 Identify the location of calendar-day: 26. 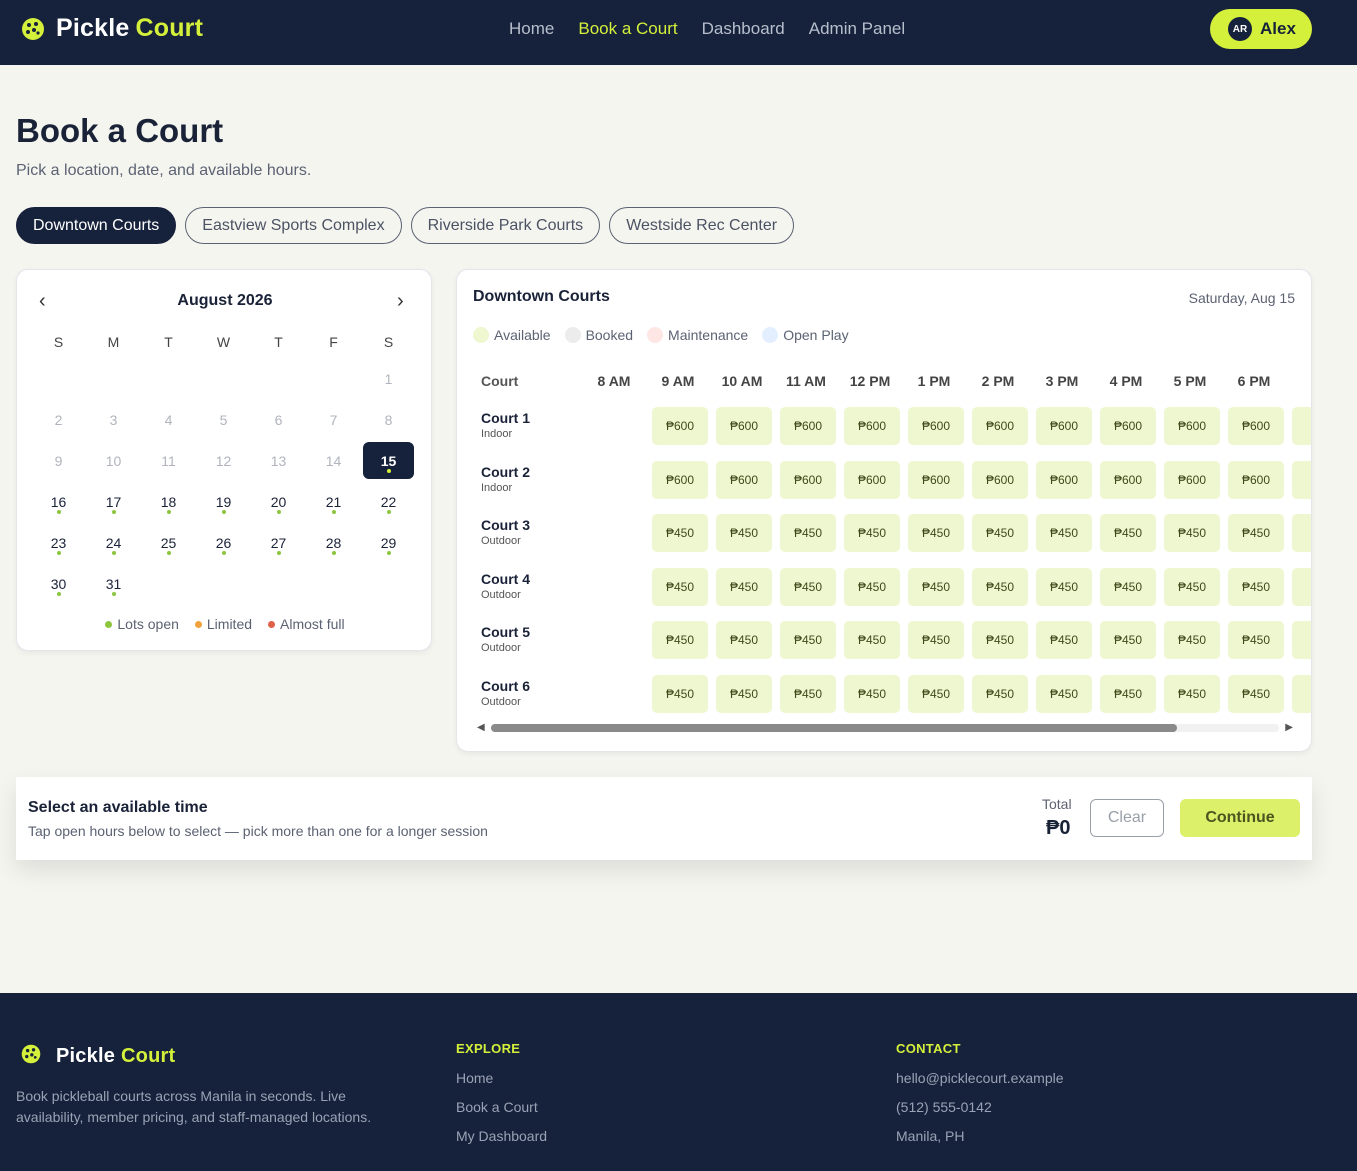
(223, 542).